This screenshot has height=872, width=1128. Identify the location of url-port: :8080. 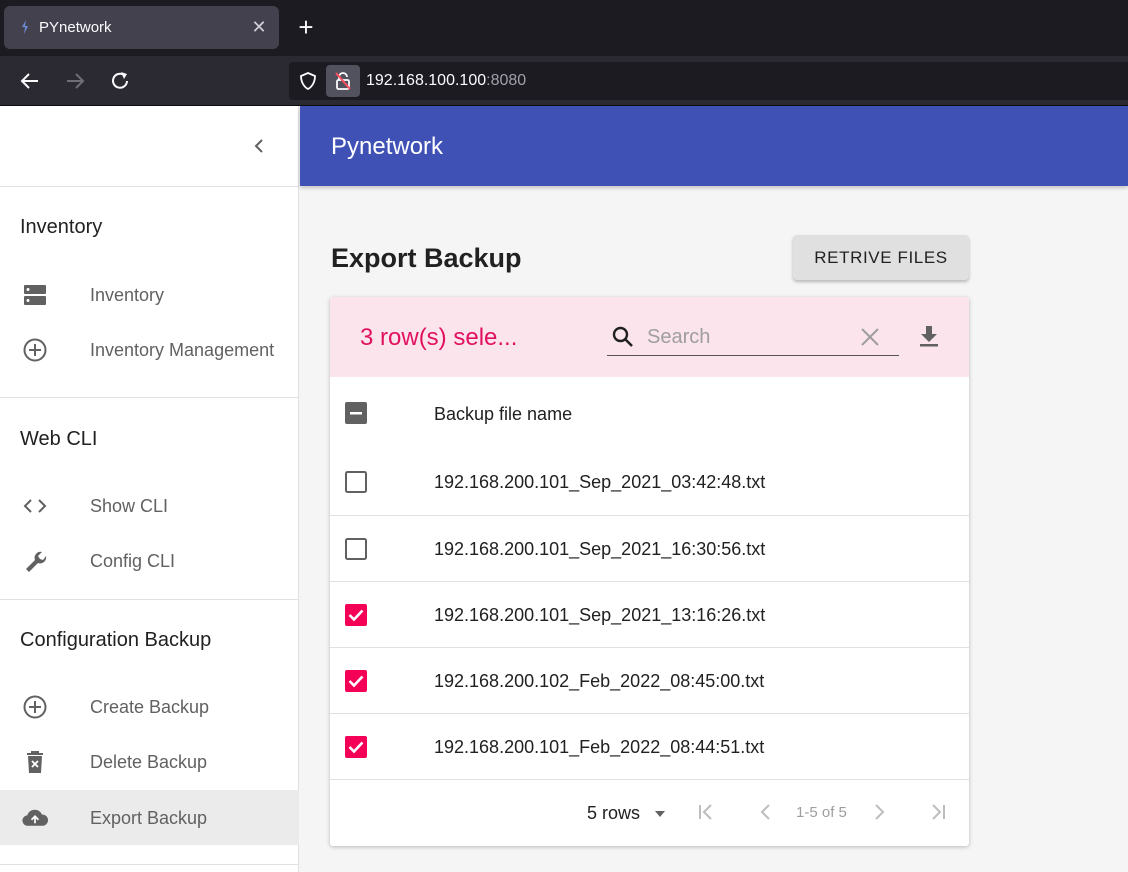
(506, 80).